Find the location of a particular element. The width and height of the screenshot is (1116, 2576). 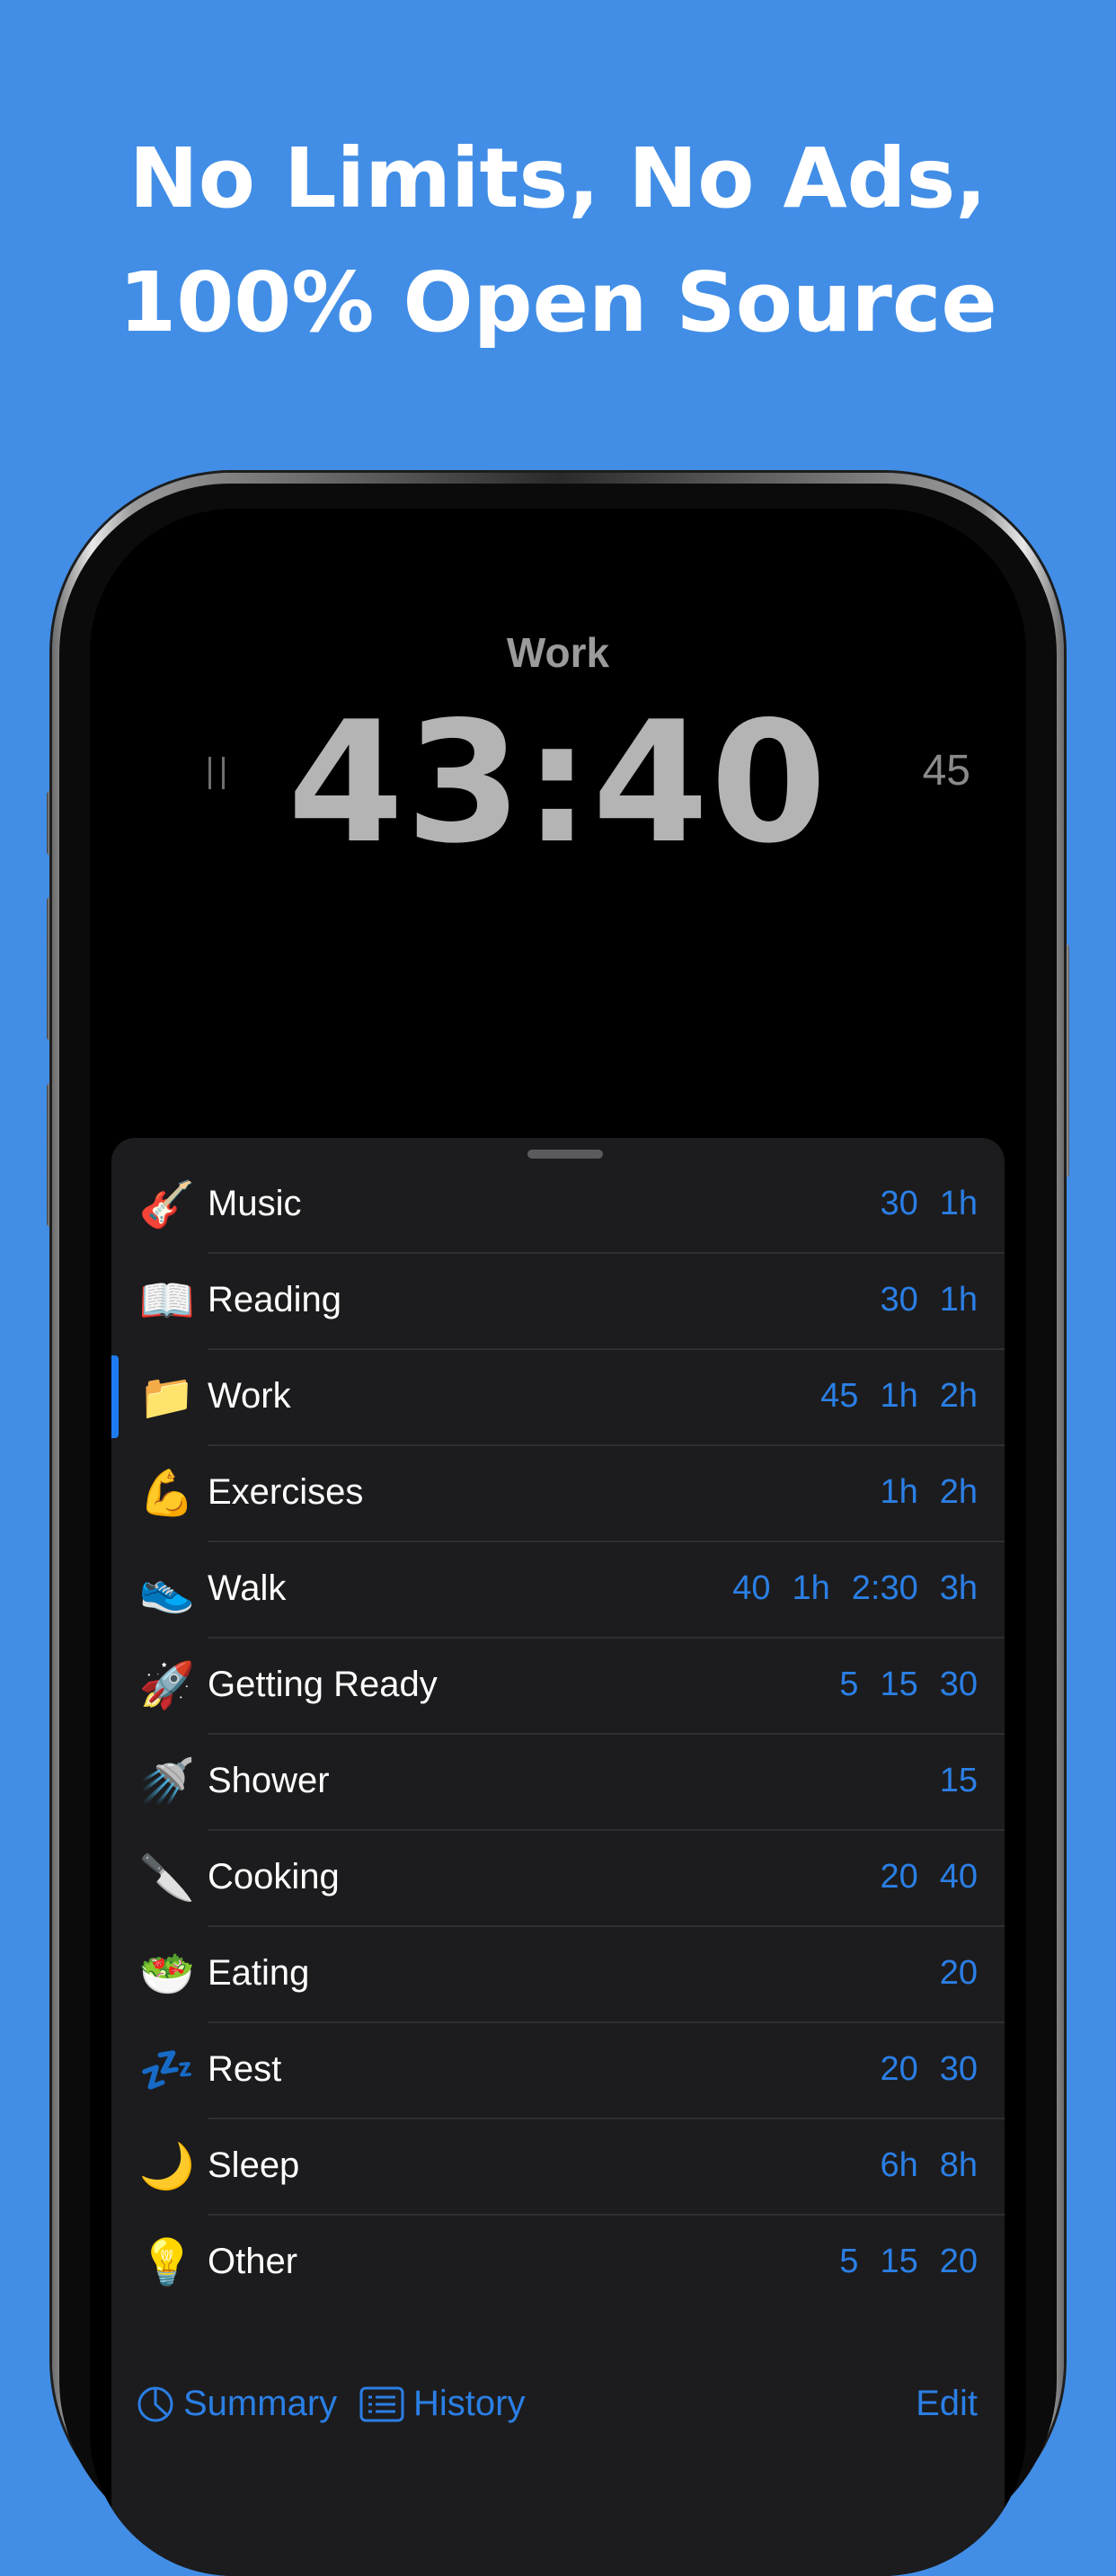

summary-button: Summary is located at coordinates (237, 2404).